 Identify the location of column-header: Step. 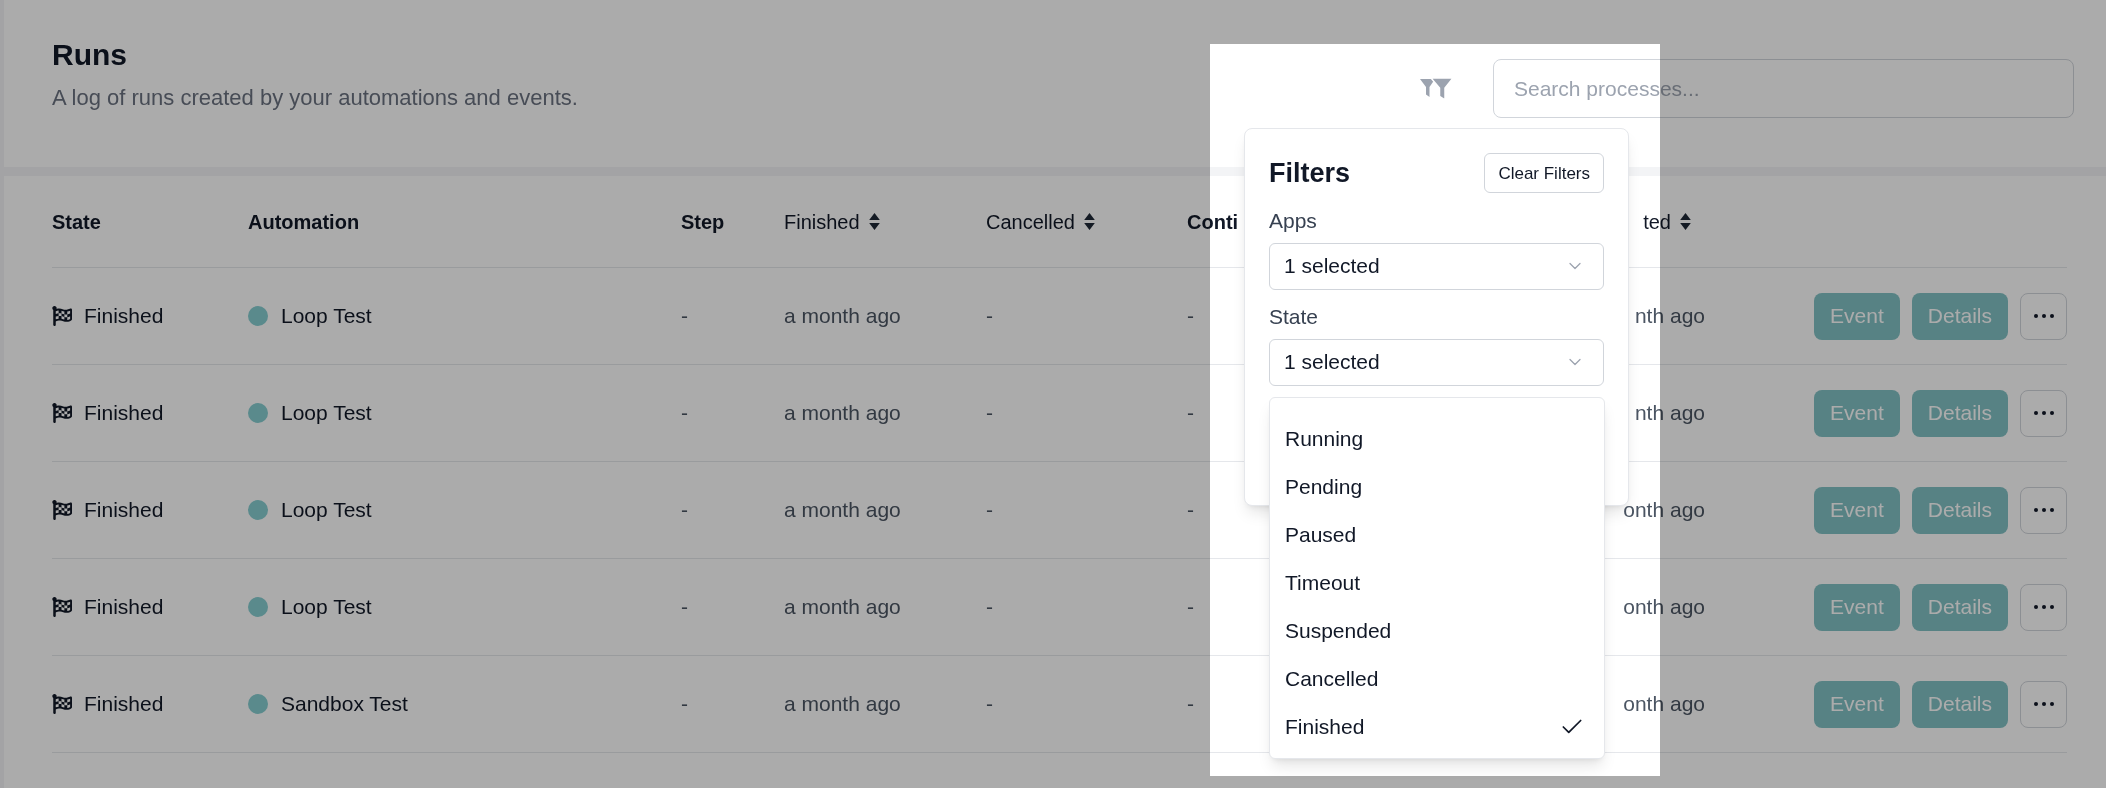
(703, 222).